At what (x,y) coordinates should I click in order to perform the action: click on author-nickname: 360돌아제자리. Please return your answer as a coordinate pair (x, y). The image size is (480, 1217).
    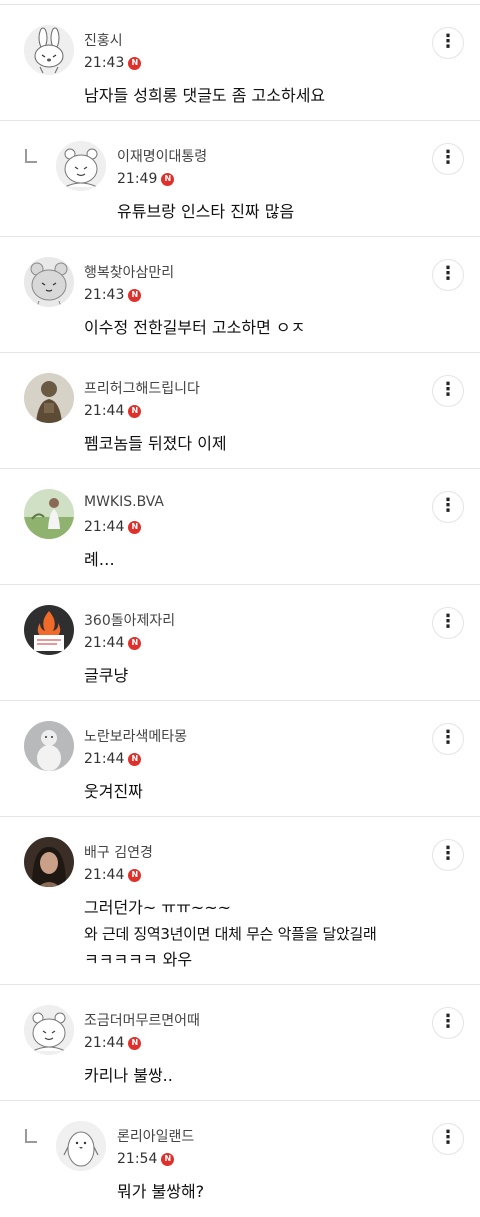
    Looking at the image, I should click on (129, 620).